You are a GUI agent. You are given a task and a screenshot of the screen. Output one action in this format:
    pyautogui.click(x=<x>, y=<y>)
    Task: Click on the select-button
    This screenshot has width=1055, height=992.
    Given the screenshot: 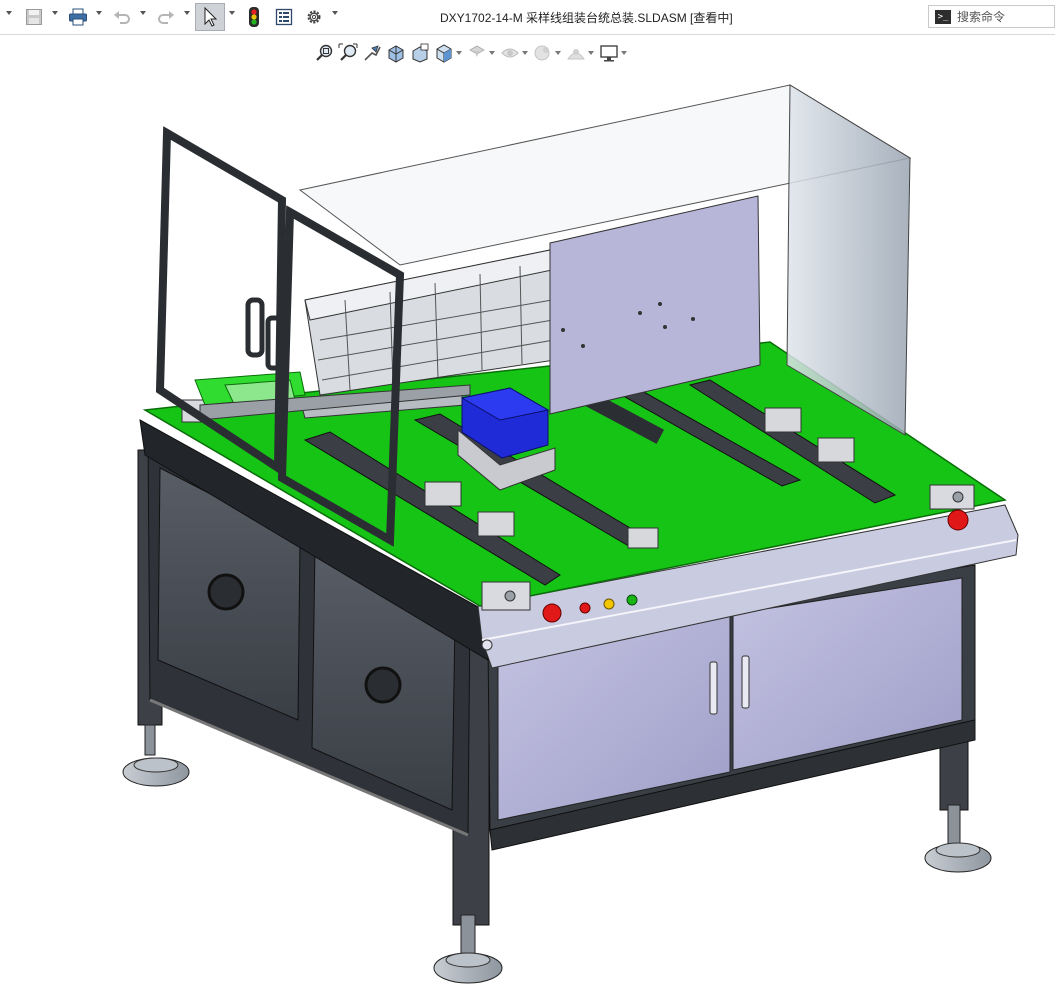 What is the action you would take?
    pyautogui.click(x=210, y=17)
    